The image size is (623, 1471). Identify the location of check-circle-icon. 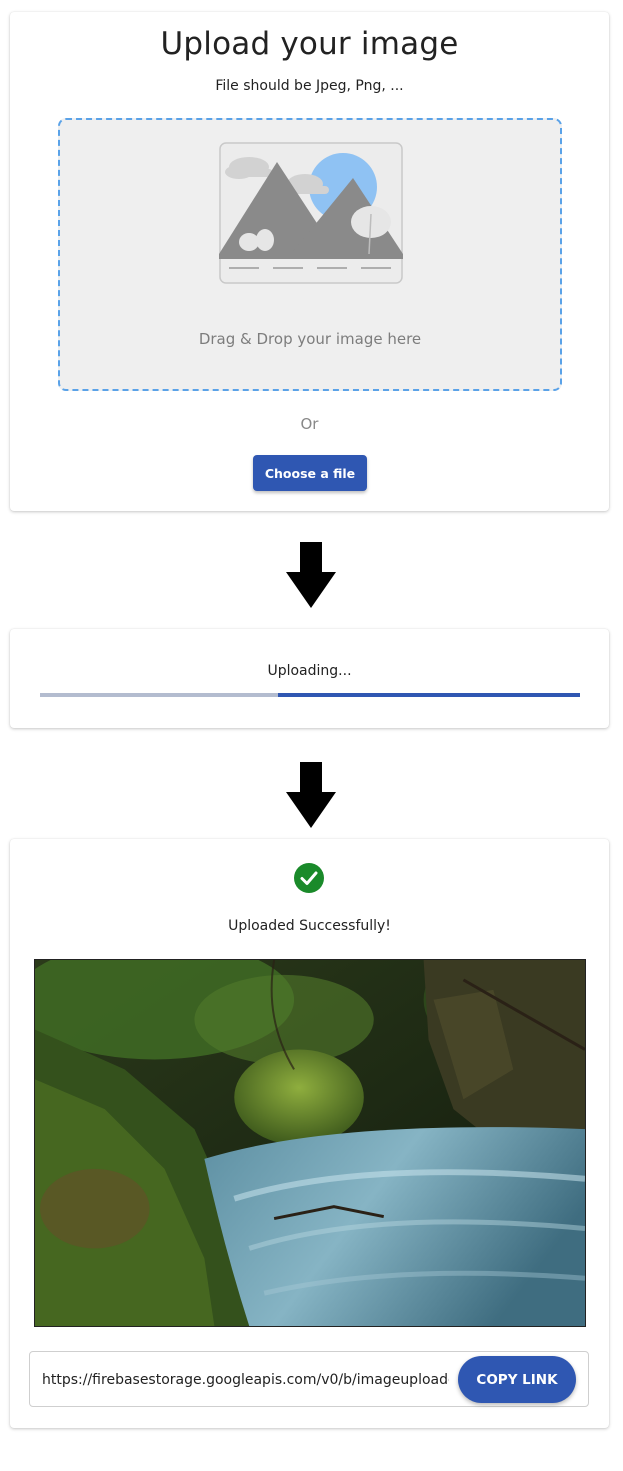
(309, 878).